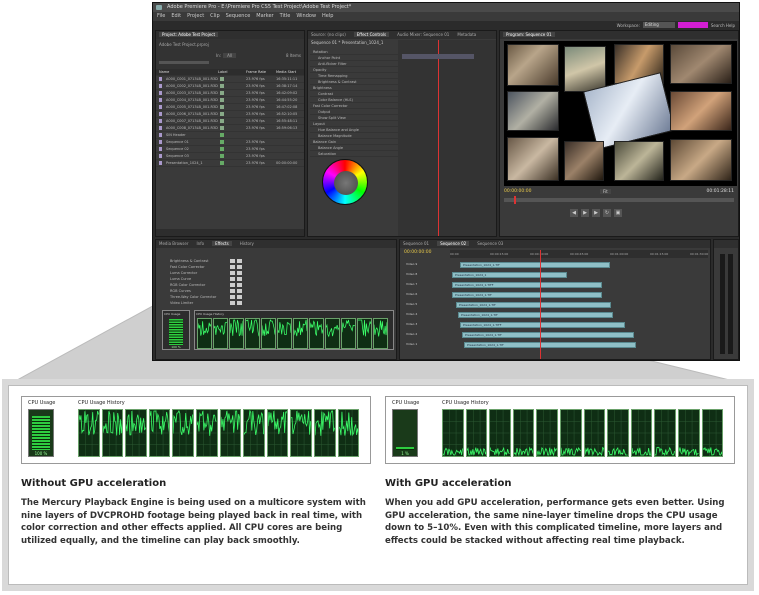  Describe the element at coordinates (161, 16) in the screenshot. I see `menu-file: File` at that location.